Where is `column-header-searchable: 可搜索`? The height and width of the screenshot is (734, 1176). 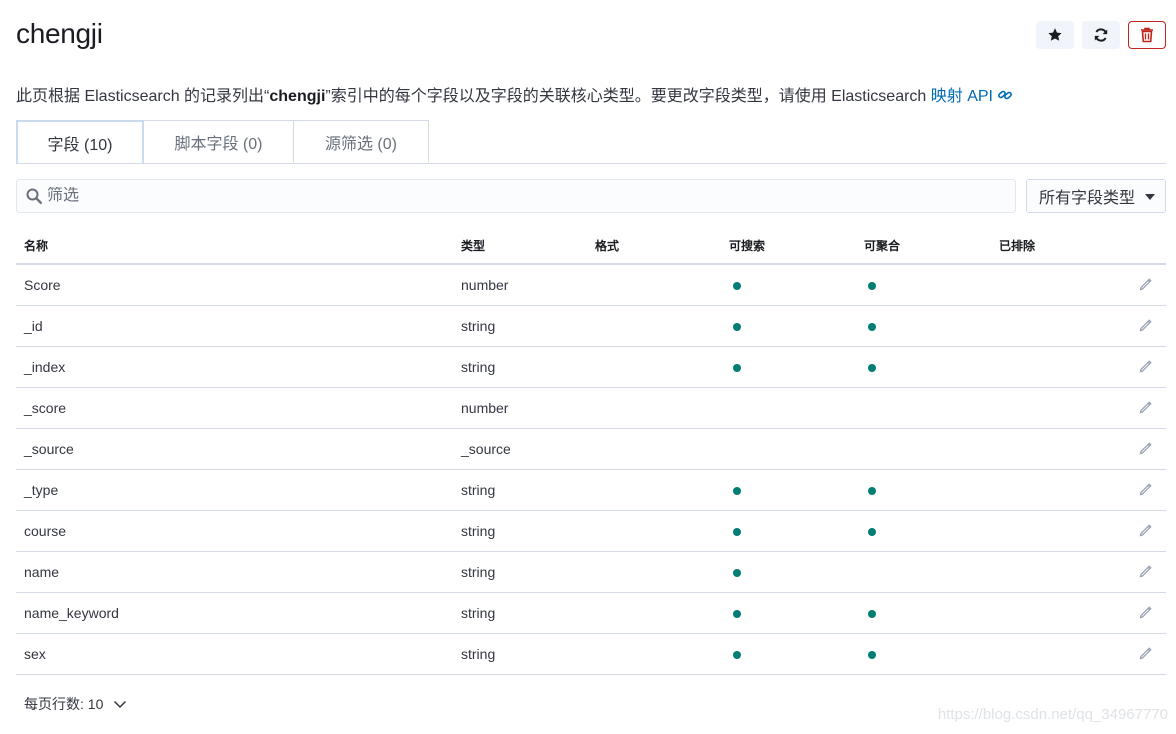
column-header-searchable: 可搜索 is located at coordinates (788, 246).